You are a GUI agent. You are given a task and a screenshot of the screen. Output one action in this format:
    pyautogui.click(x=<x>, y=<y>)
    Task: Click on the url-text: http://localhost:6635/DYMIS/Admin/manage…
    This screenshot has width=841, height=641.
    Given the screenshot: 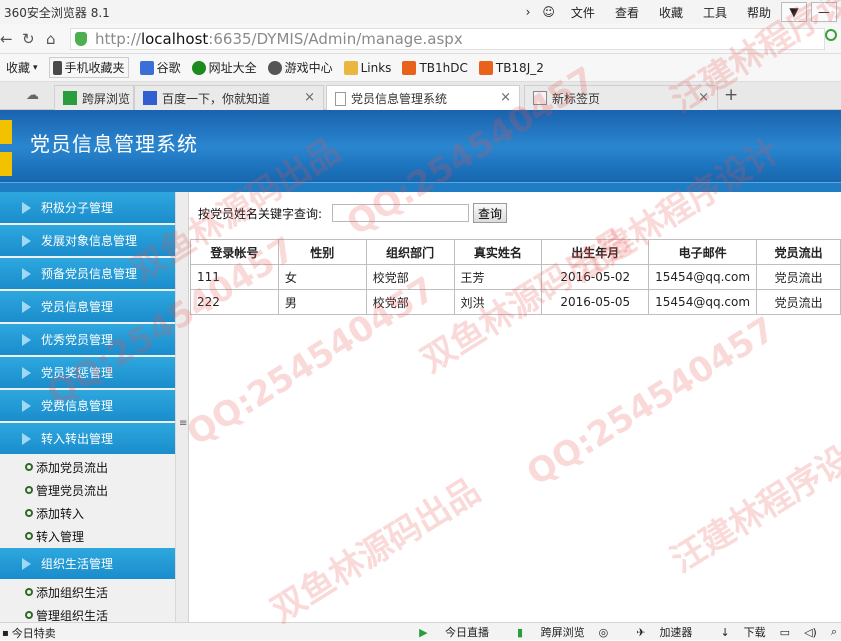 What is the action you would take?
    pyautogui.click(x=279, y=39)
    